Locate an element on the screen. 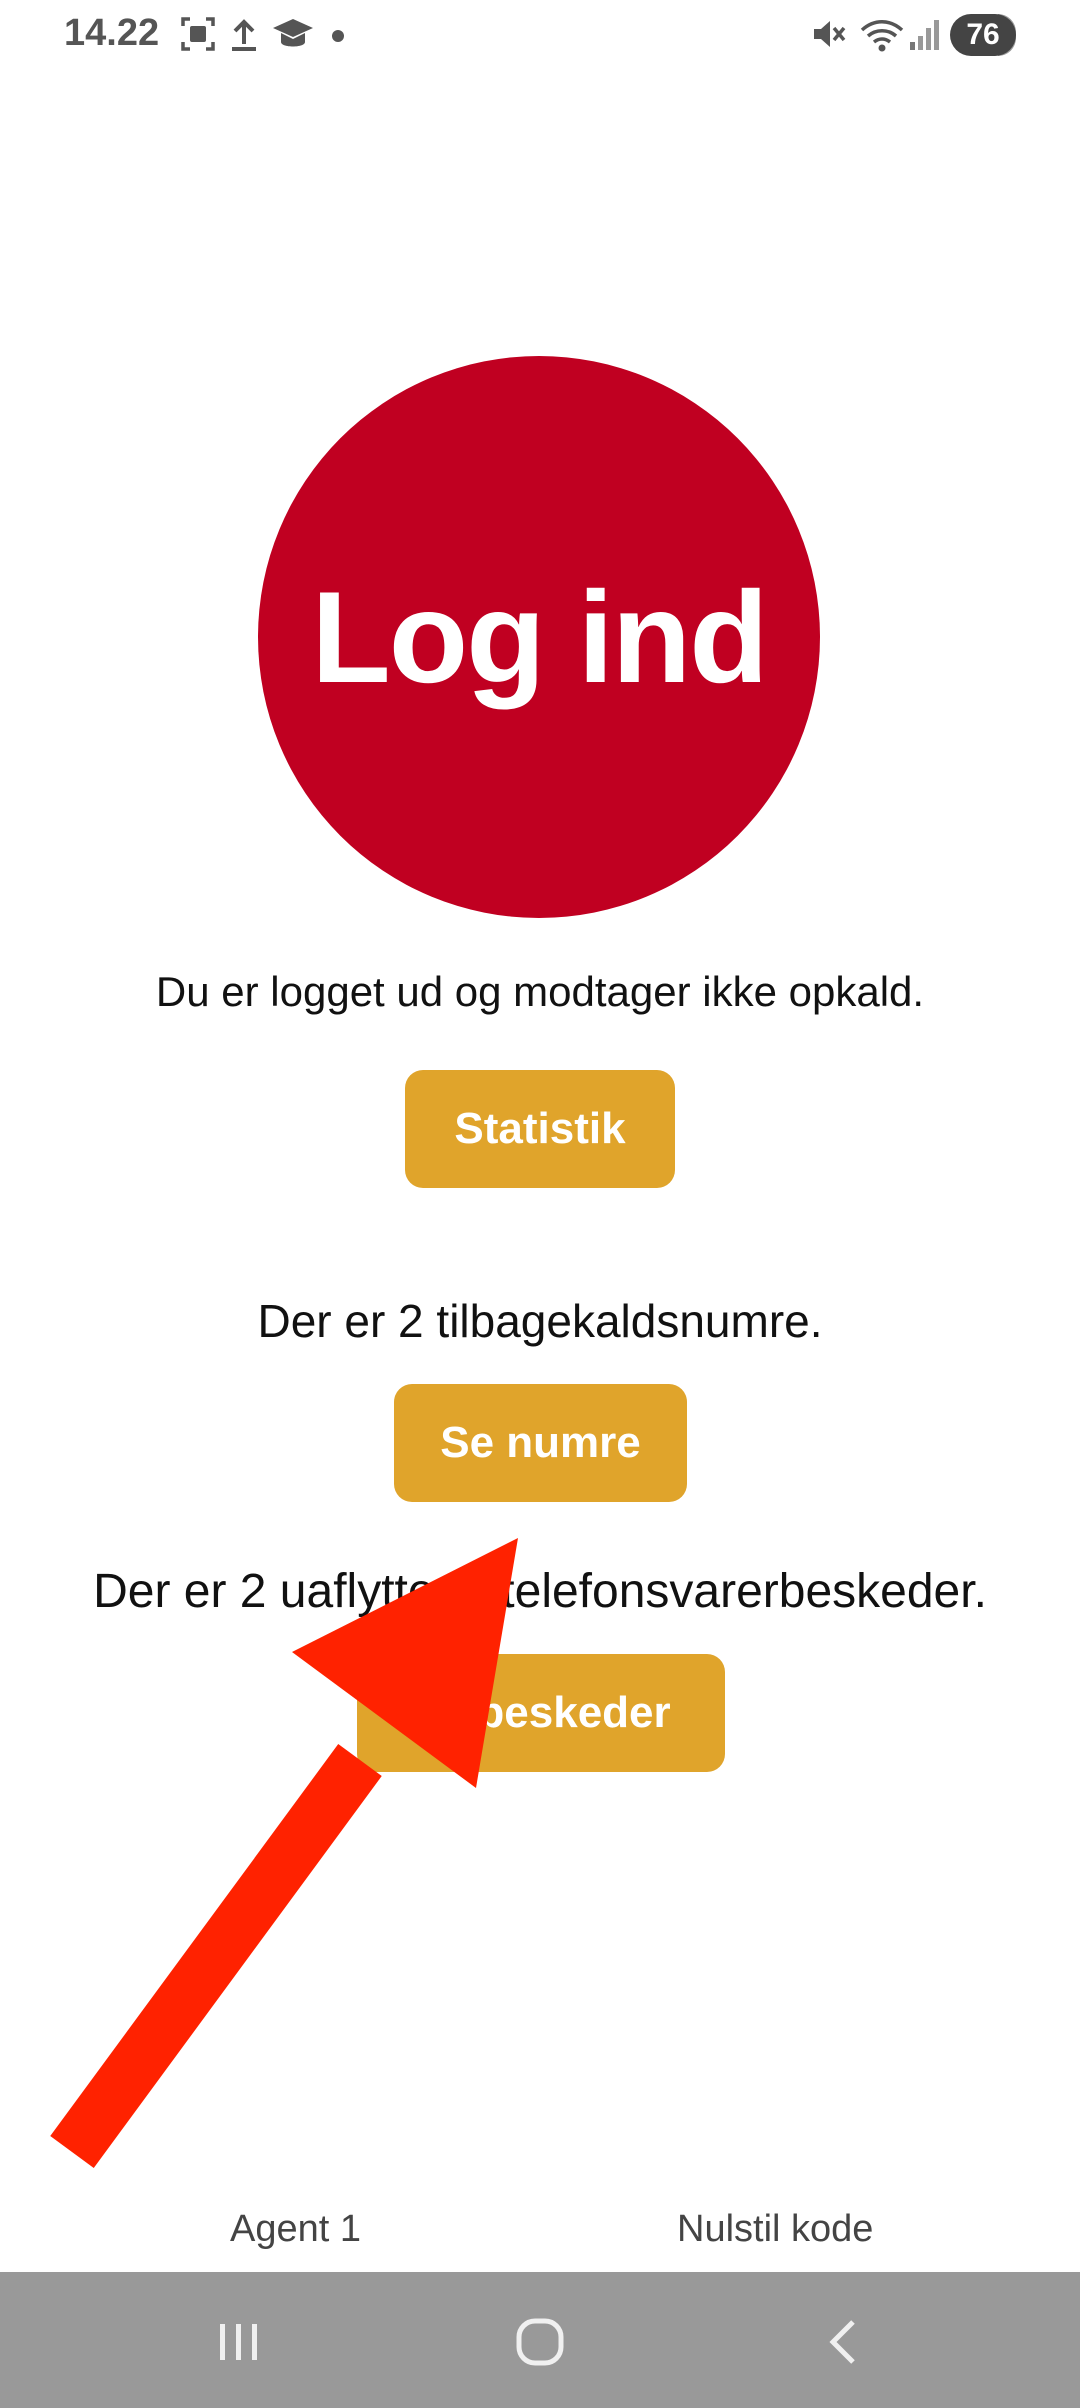 The width and height of the screenshot is (1080, 2408). back-icon is located at coordinates (842, 2342).